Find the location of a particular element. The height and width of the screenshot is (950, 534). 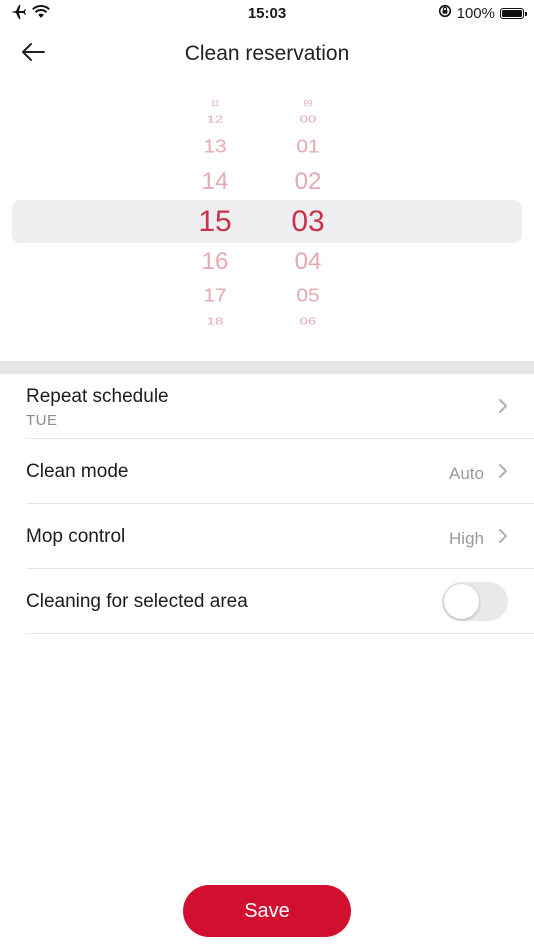

selected-area-toggle is located at coordinates (475, 601).